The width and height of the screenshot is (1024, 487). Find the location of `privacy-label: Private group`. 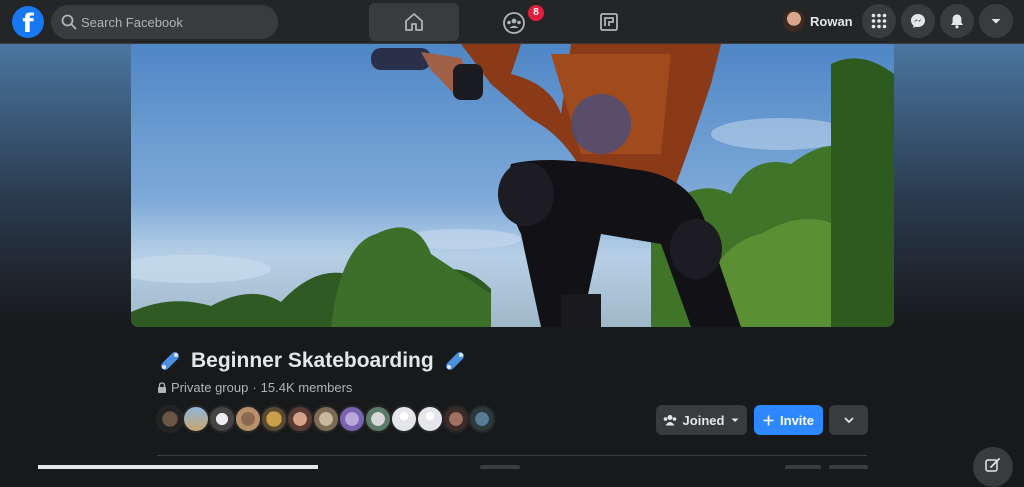

privacy-label: Private group is located at coordinates (209, 387).